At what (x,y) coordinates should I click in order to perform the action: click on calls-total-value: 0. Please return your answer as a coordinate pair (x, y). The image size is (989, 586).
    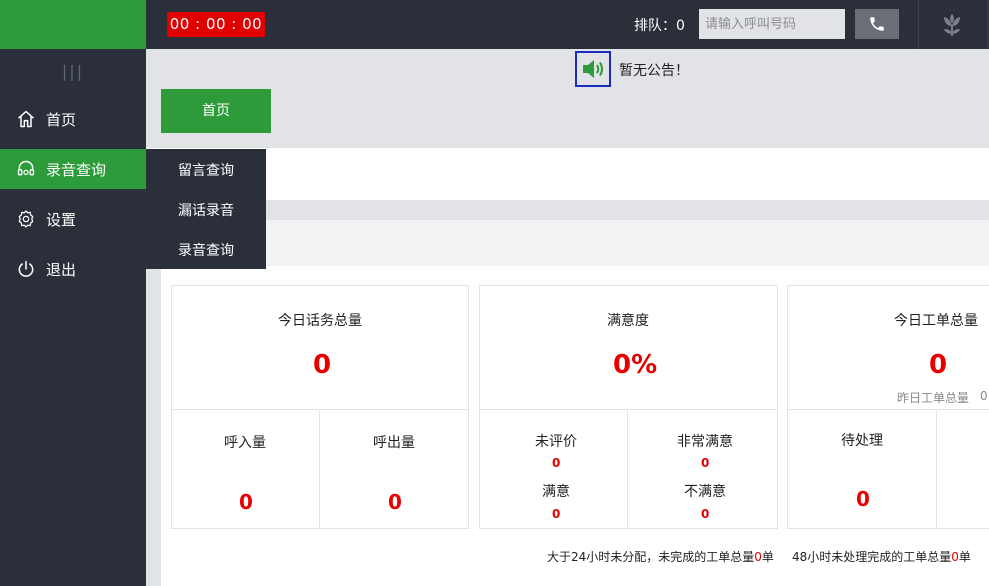
    Looking at the image, I should click on (322, 365).